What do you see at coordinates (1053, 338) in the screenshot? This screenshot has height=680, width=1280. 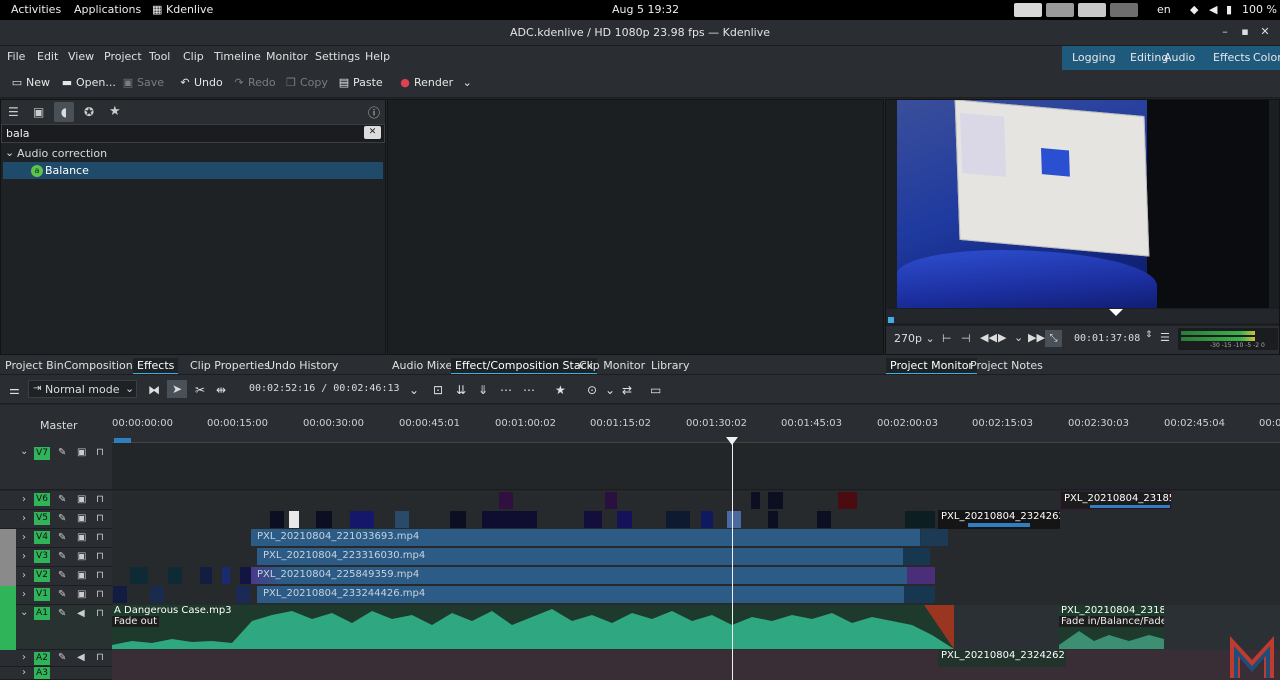 I see `zoom-fit-icon: ⤡` at bounding box center [1053, 338].